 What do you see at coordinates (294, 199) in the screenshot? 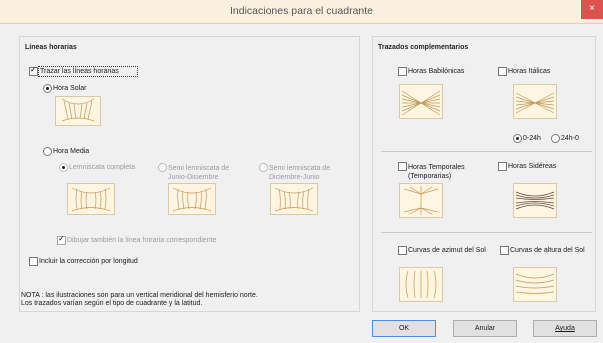
I see `lemniscate-dec-jun-illustration` at bounding box center [294, 199].